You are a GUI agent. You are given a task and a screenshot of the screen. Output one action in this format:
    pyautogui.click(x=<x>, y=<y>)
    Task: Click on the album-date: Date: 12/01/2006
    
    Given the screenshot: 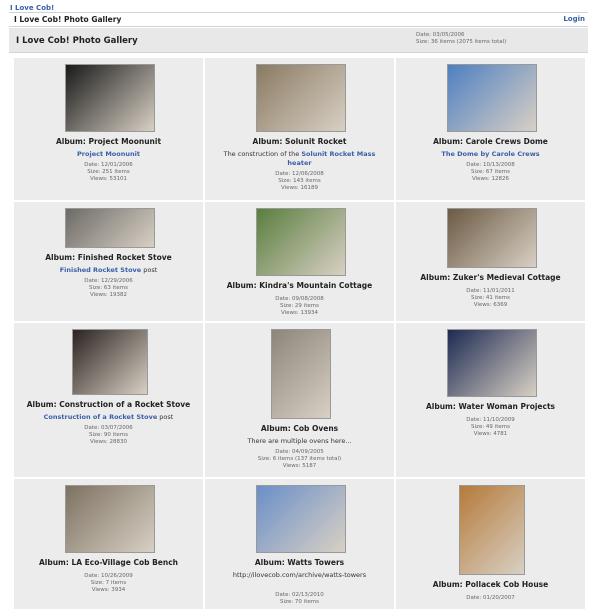 What is the action you would take?
    pyautogui.click(x=108, y=165)
    